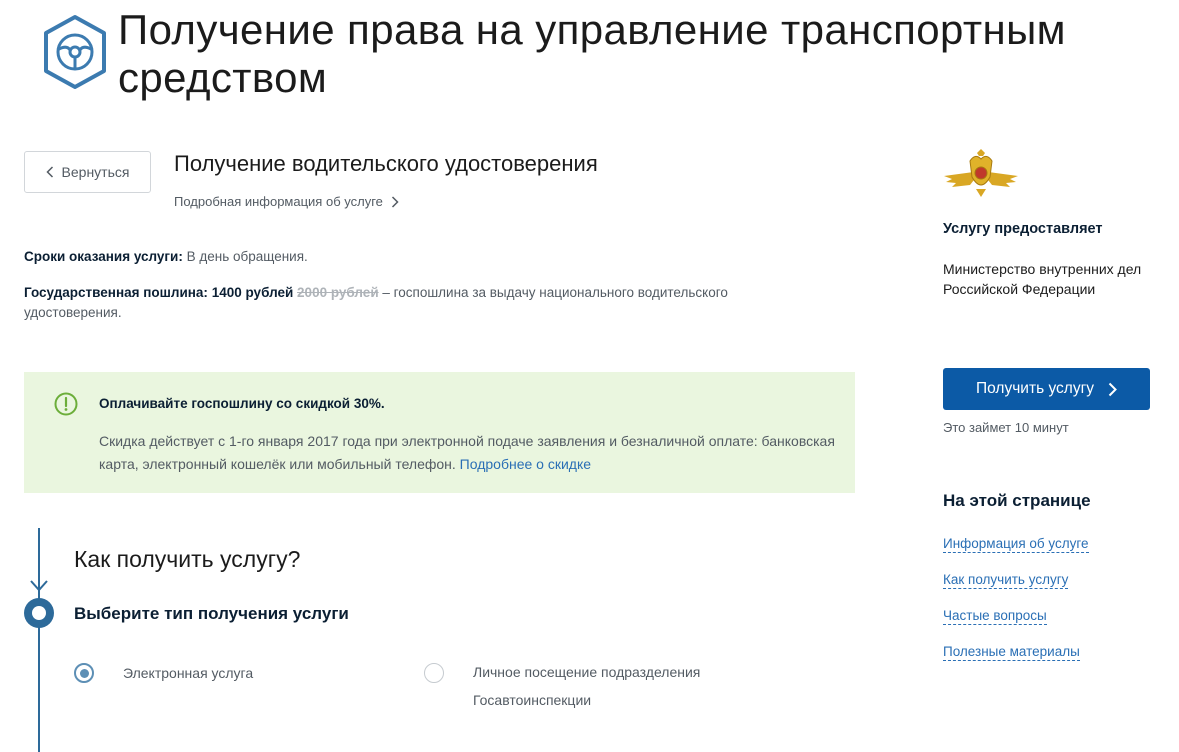 The height and width of the screenshot is (752, 1179). I want to click on step-marker, so click(39, 613).